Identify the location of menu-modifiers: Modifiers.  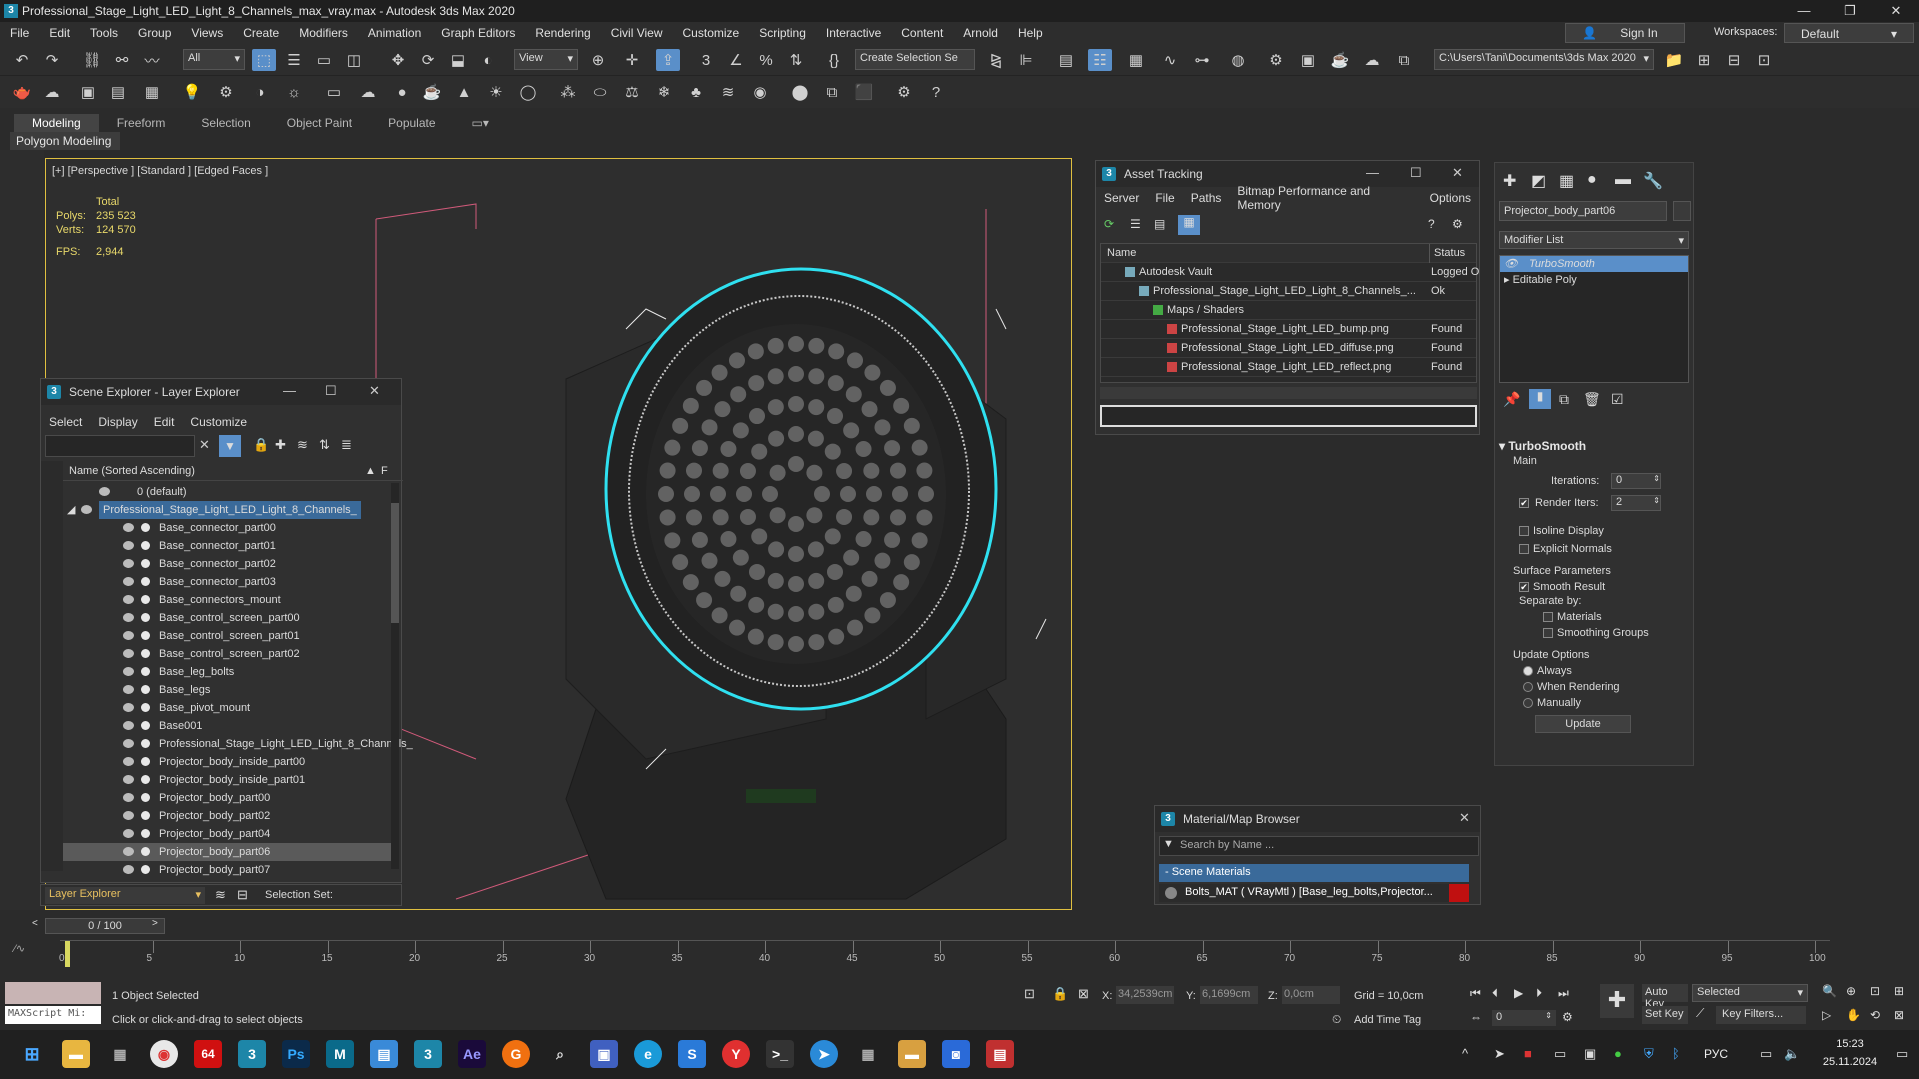
(323, 33).